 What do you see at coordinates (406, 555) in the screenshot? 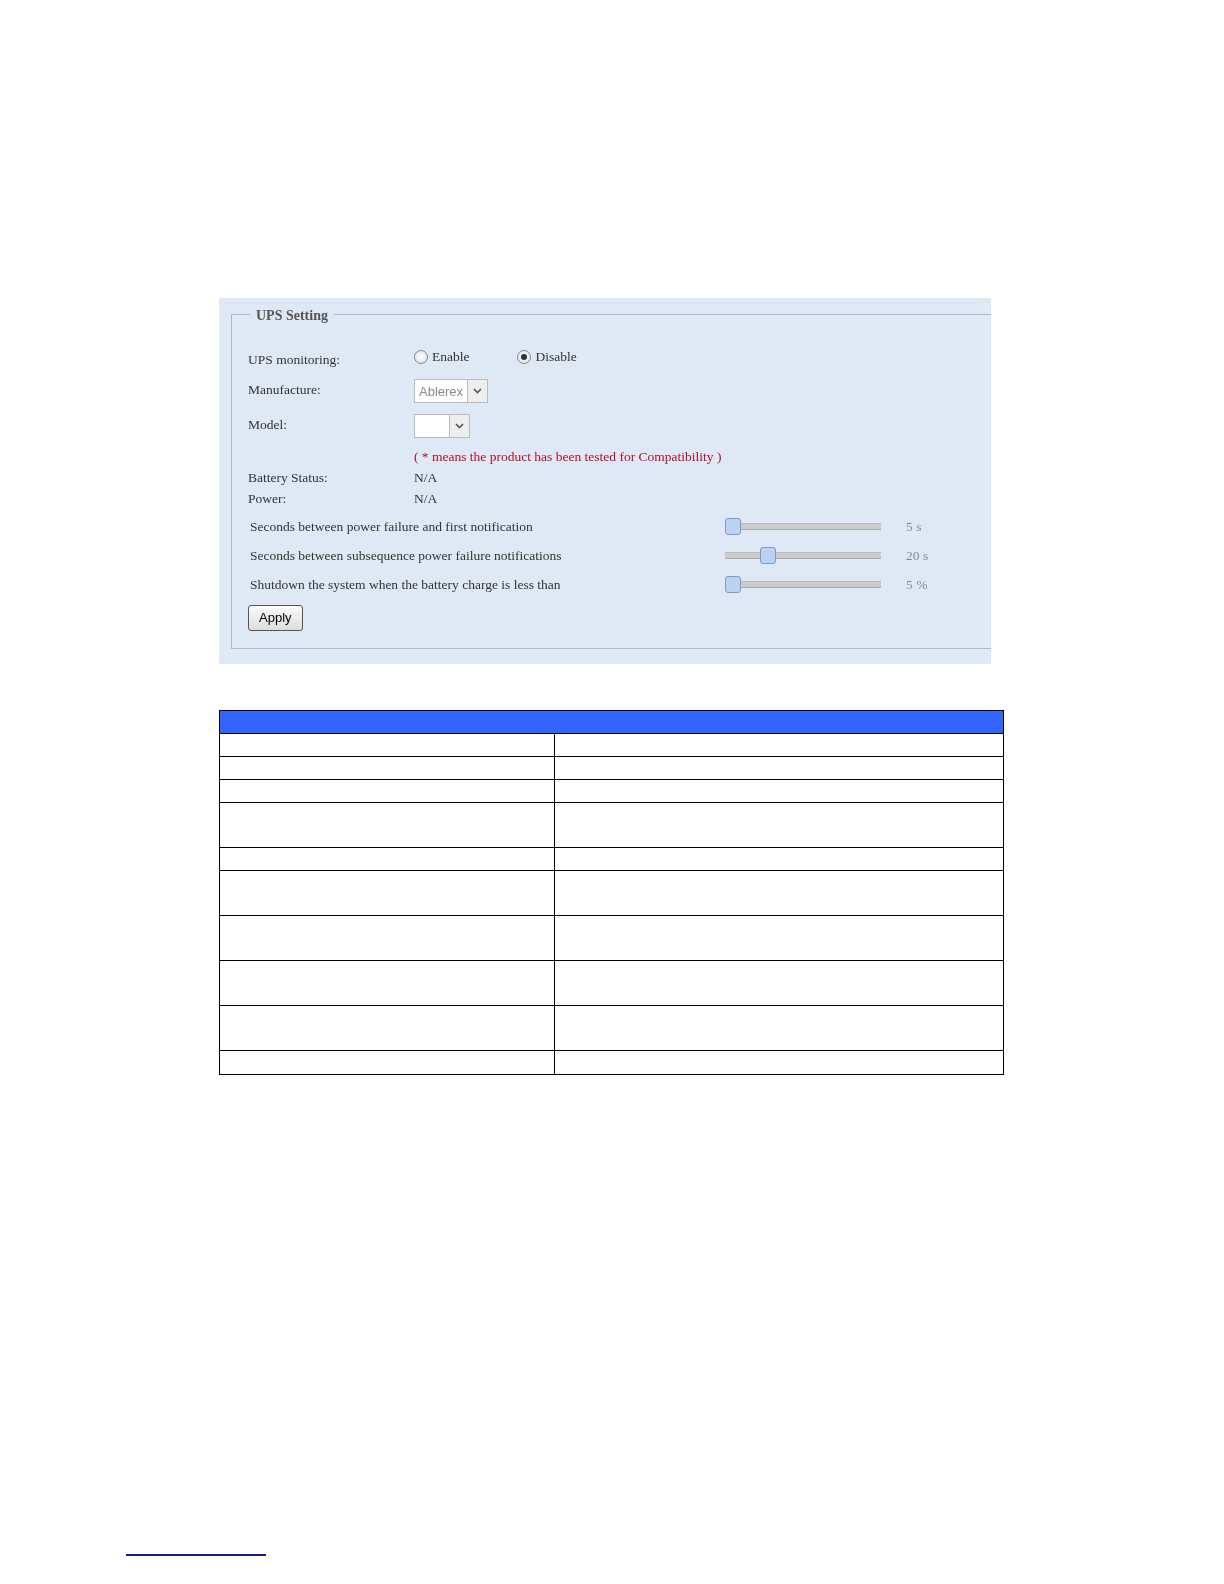
I see `slider-label: Seconds between subsequence power failure notifications` at bounding box center [406, 555].